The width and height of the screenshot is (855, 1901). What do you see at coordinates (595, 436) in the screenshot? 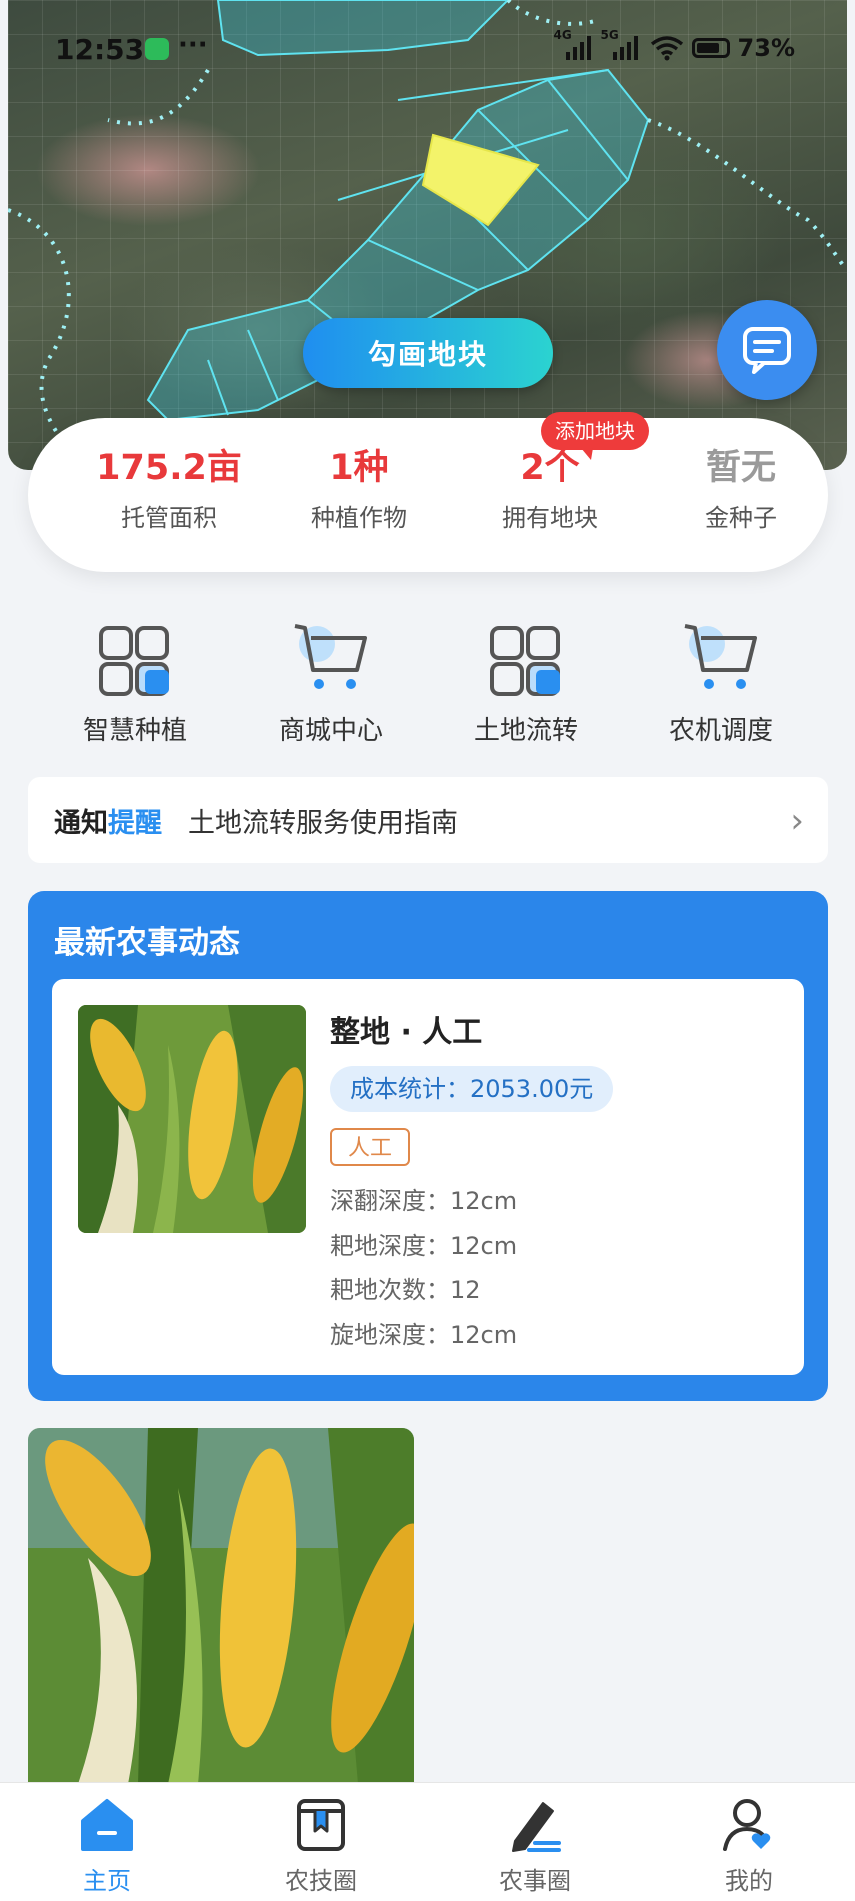
I see `add-plot-badge: 添加地块` at bounding box center [595, 436].